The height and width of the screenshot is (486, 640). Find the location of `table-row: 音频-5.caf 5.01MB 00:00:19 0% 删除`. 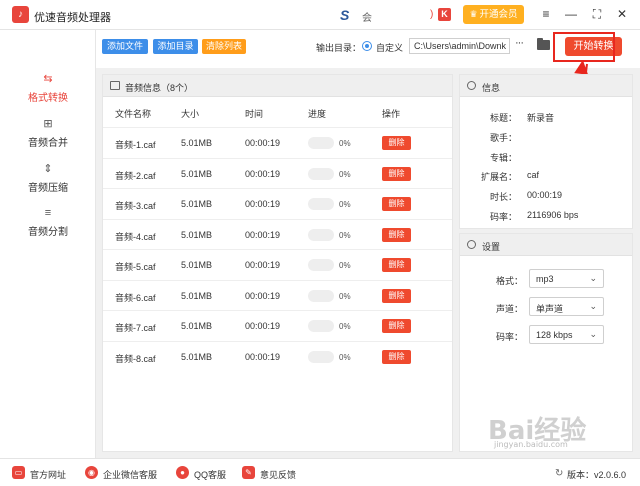

table-row: 音频-5.caf 5.01MB 00:00:19 0% 删除 is located at coordinates (277, 264).